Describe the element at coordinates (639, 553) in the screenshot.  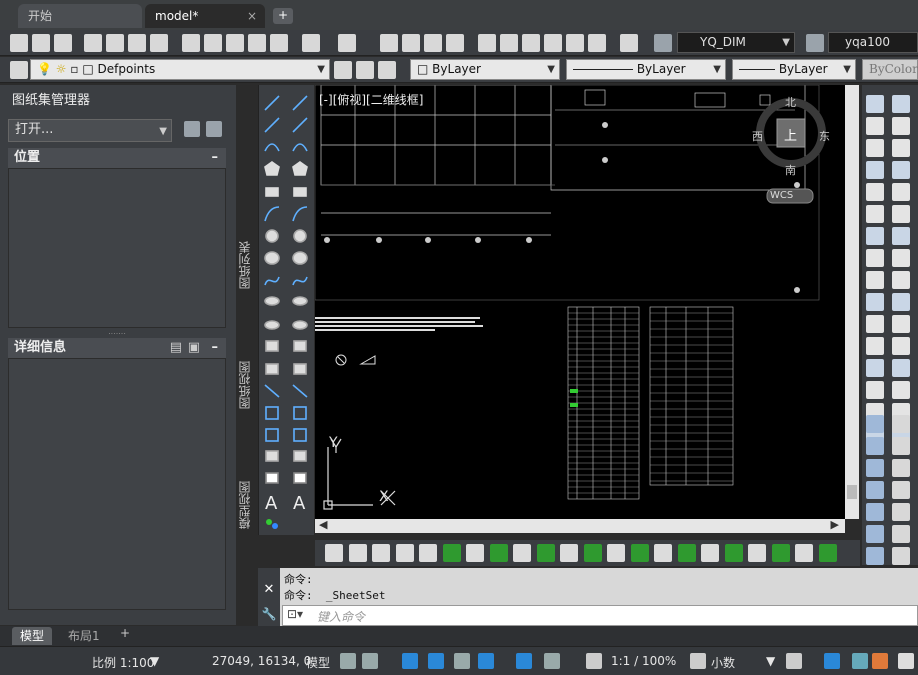
I see `snap-perpendicular-icon` at that location.